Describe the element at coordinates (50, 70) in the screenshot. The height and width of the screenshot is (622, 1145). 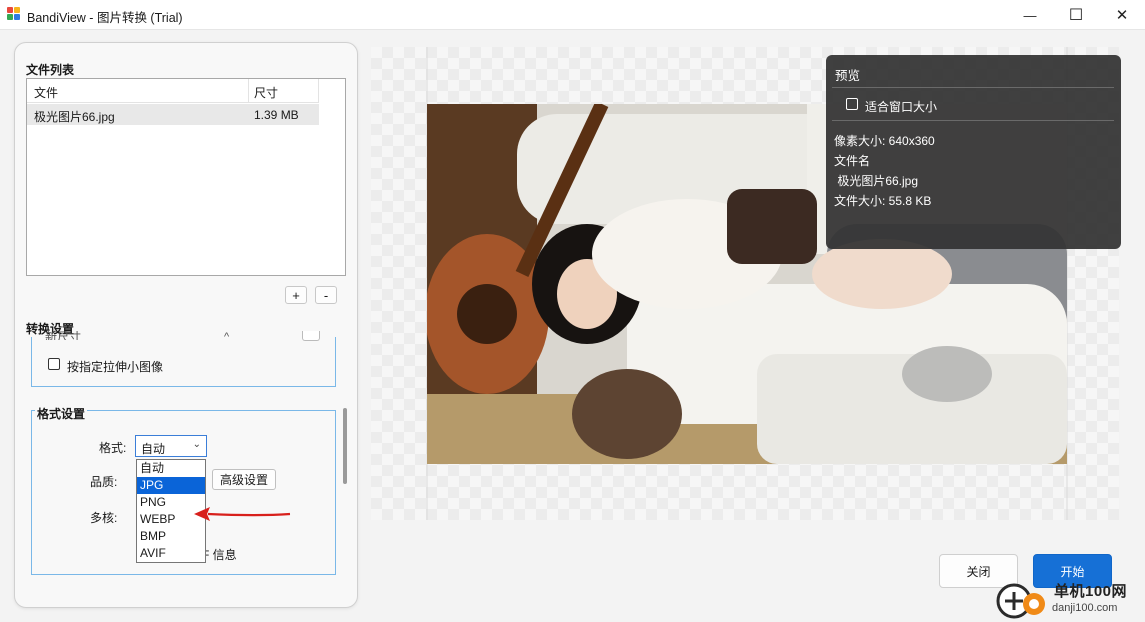
I see `file-list-title: 文件列表` at that location.